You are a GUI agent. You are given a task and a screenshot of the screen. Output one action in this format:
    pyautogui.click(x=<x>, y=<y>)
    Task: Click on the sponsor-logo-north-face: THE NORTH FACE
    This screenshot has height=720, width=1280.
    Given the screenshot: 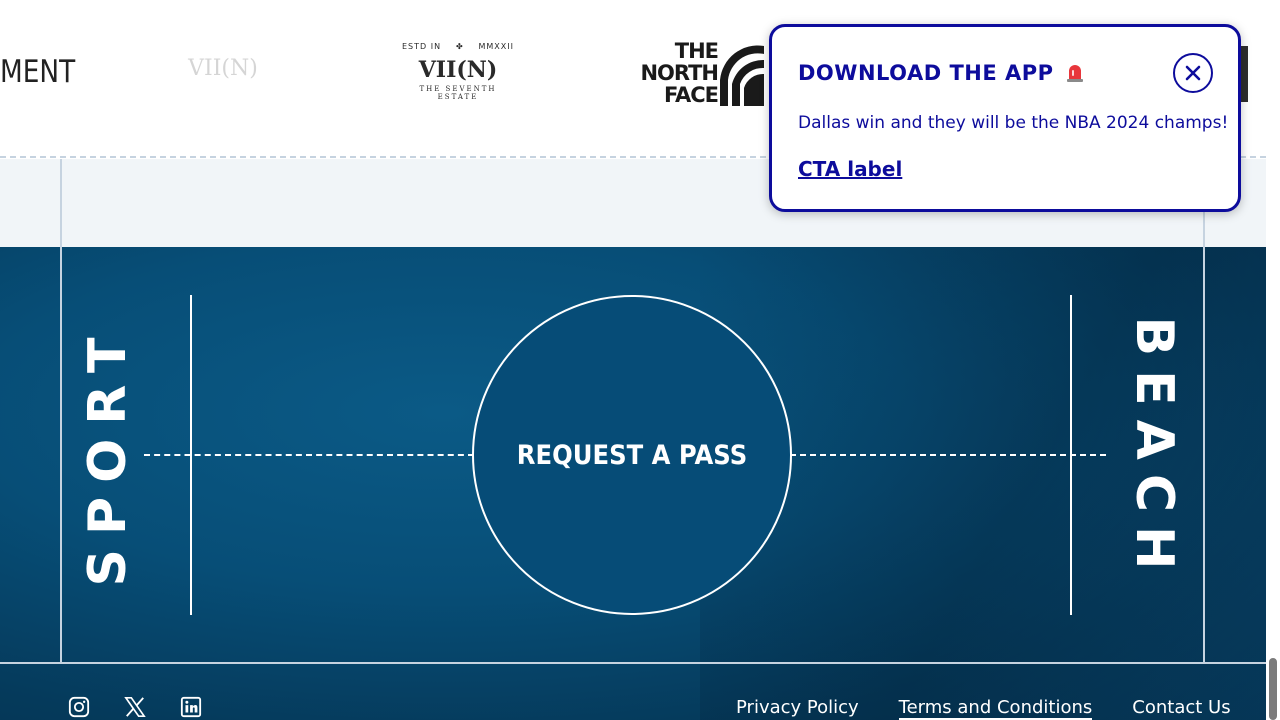 What is the action you would take?
    pyautogui.click(x=694, y=73)
    